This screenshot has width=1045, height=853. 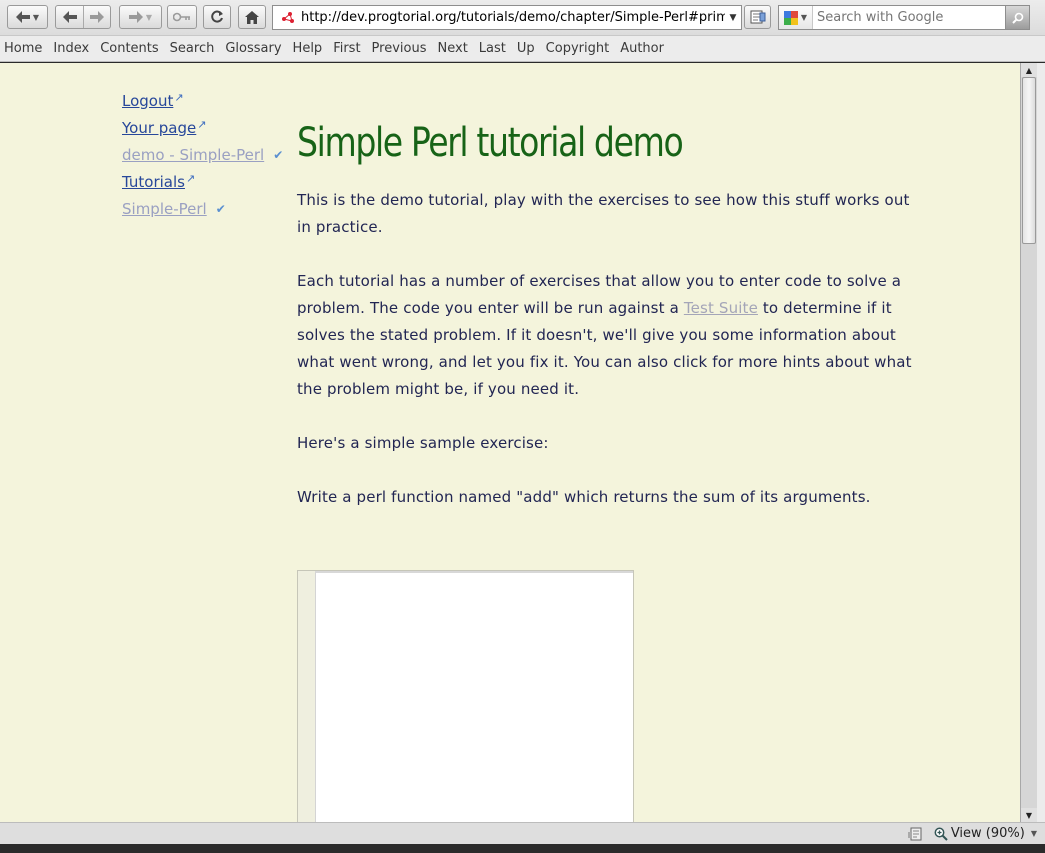 What do you see at coordinates (490, 143) in the screenshot?
I see `page-title: Simple Perl tutorial demo` at bounding box center [490, 143].